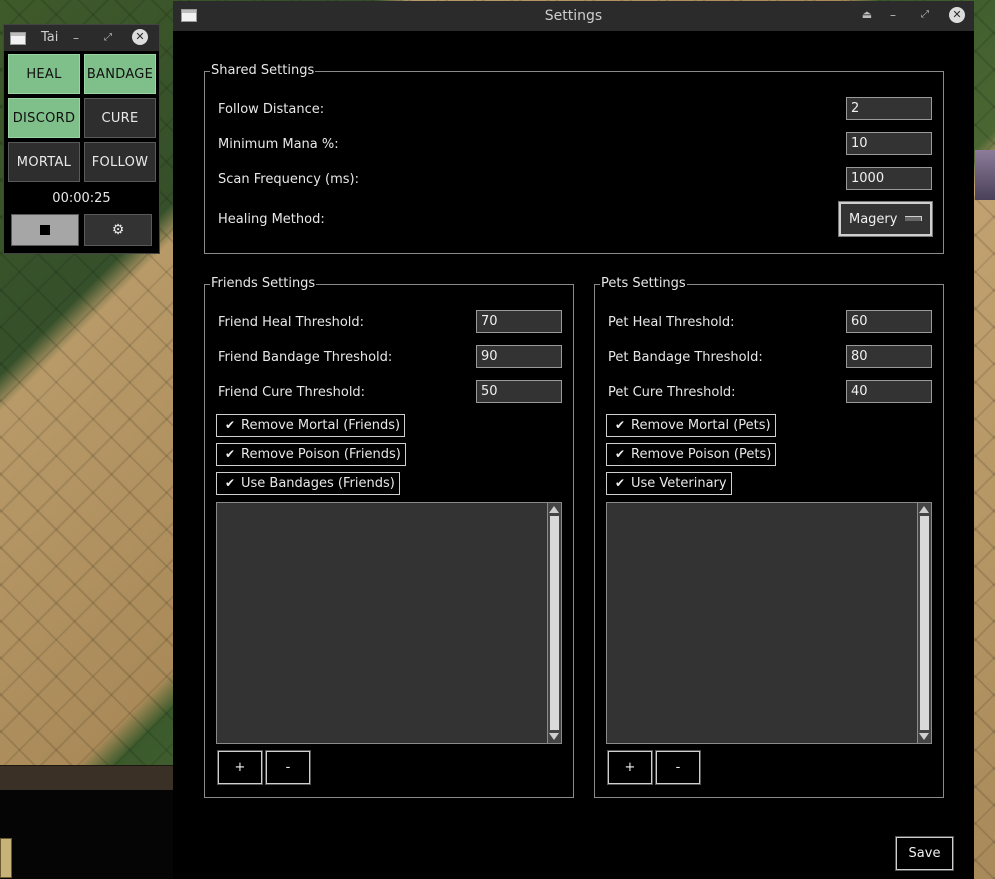 The image size is (995, 879). I want to click on friends-list-scrollbar, so click(554, 623).